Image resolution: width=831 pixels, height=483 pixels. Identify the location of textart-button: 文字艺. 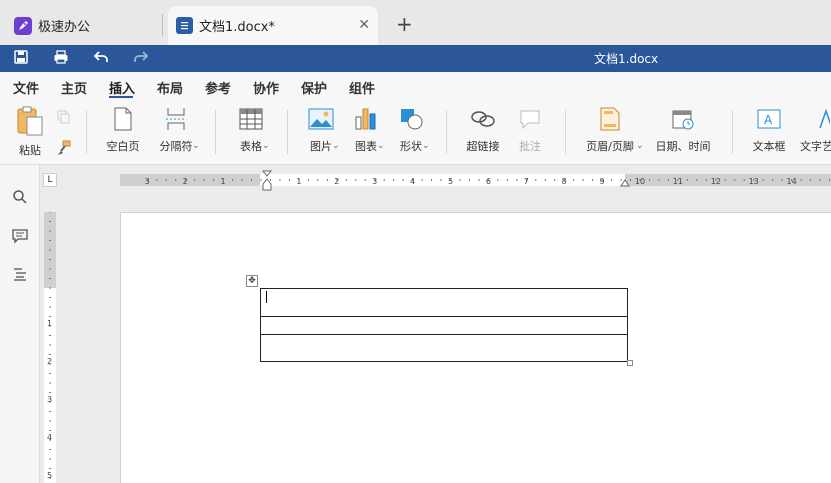
(815, 130).